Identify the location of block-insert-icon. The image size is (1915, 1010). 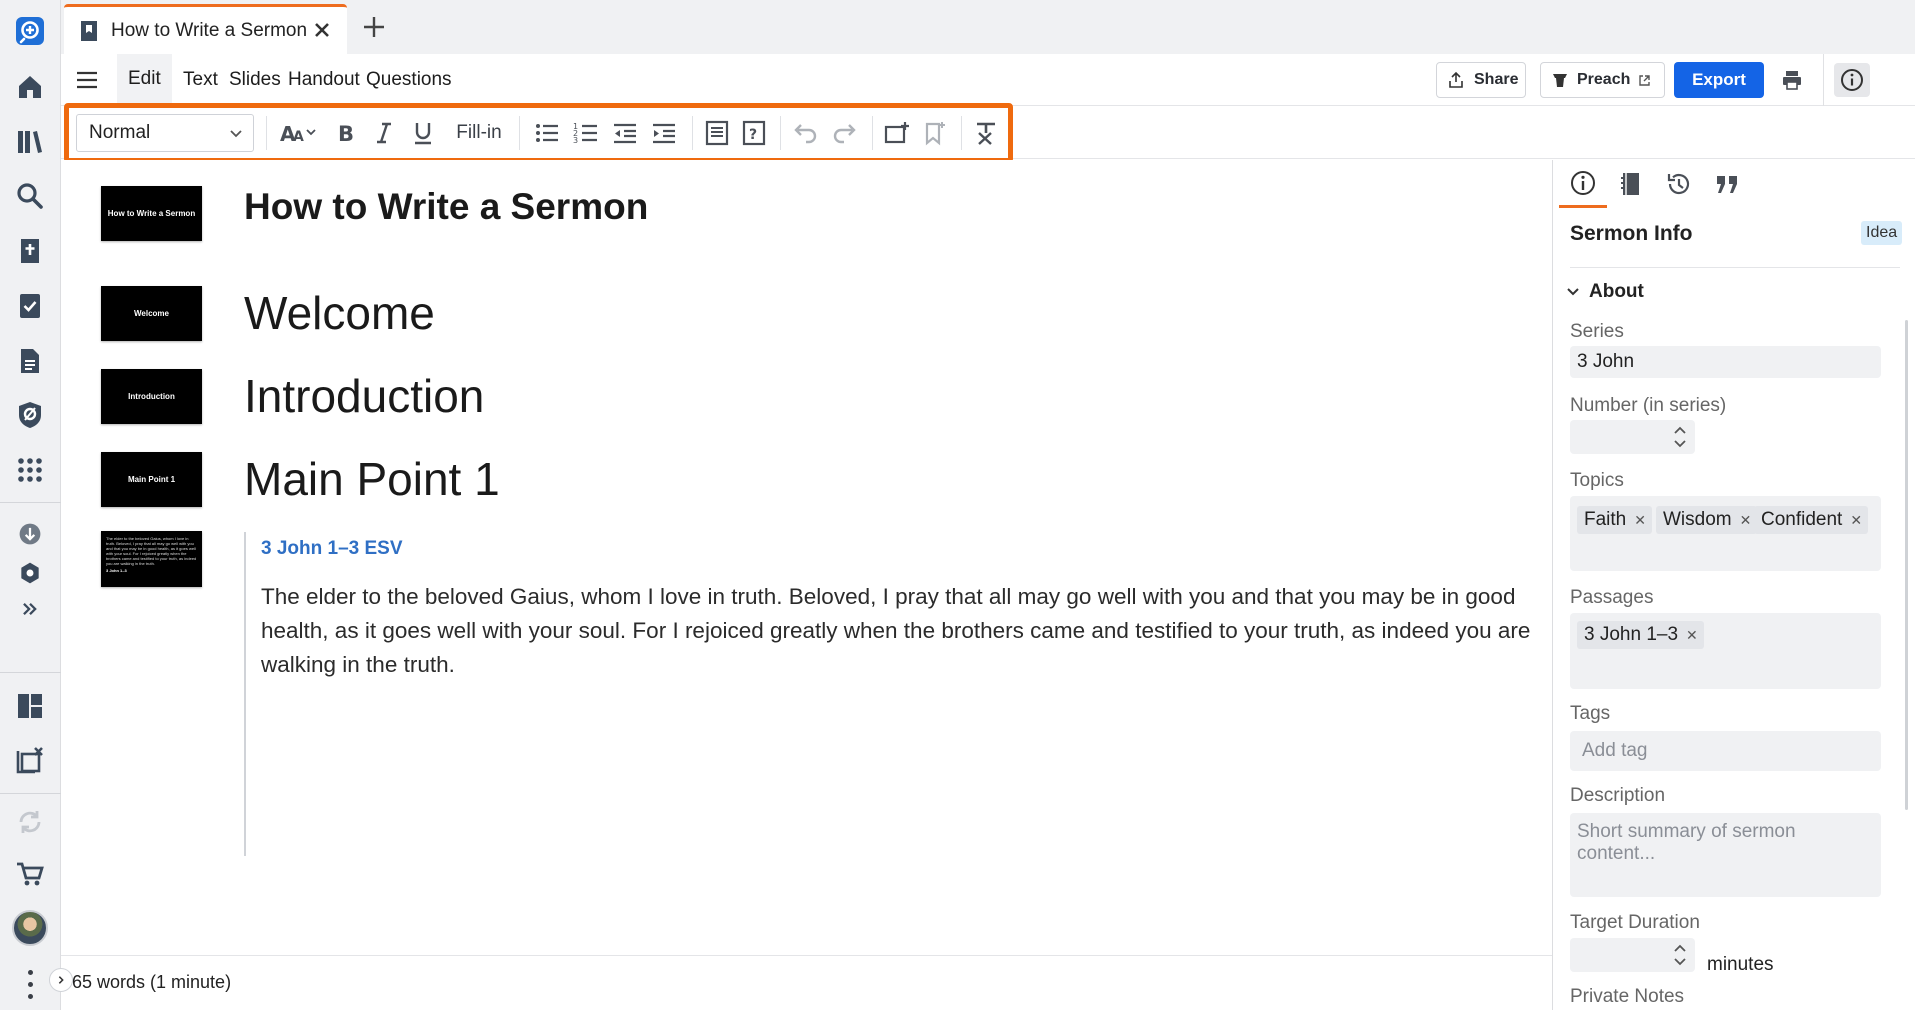
(717, 133).